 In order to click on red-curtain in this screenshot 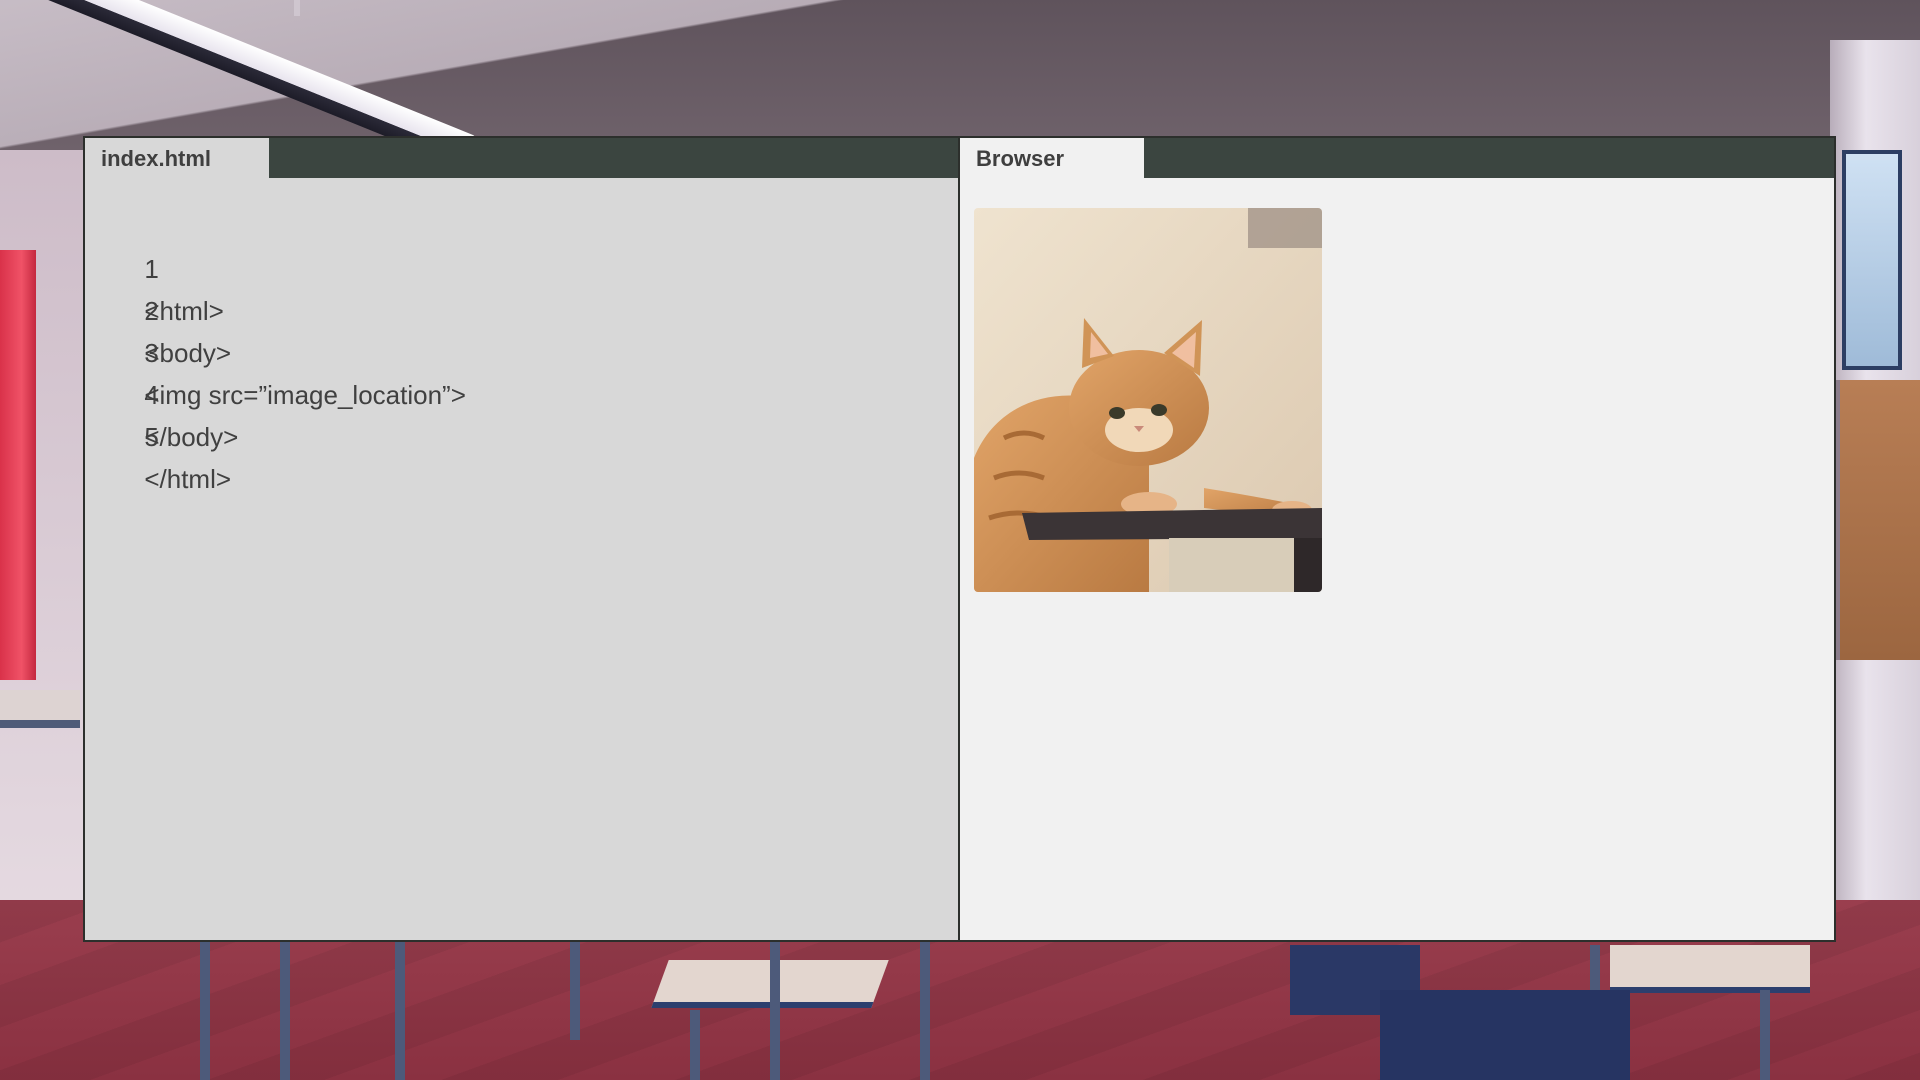, I will do `click(18, 465)`.